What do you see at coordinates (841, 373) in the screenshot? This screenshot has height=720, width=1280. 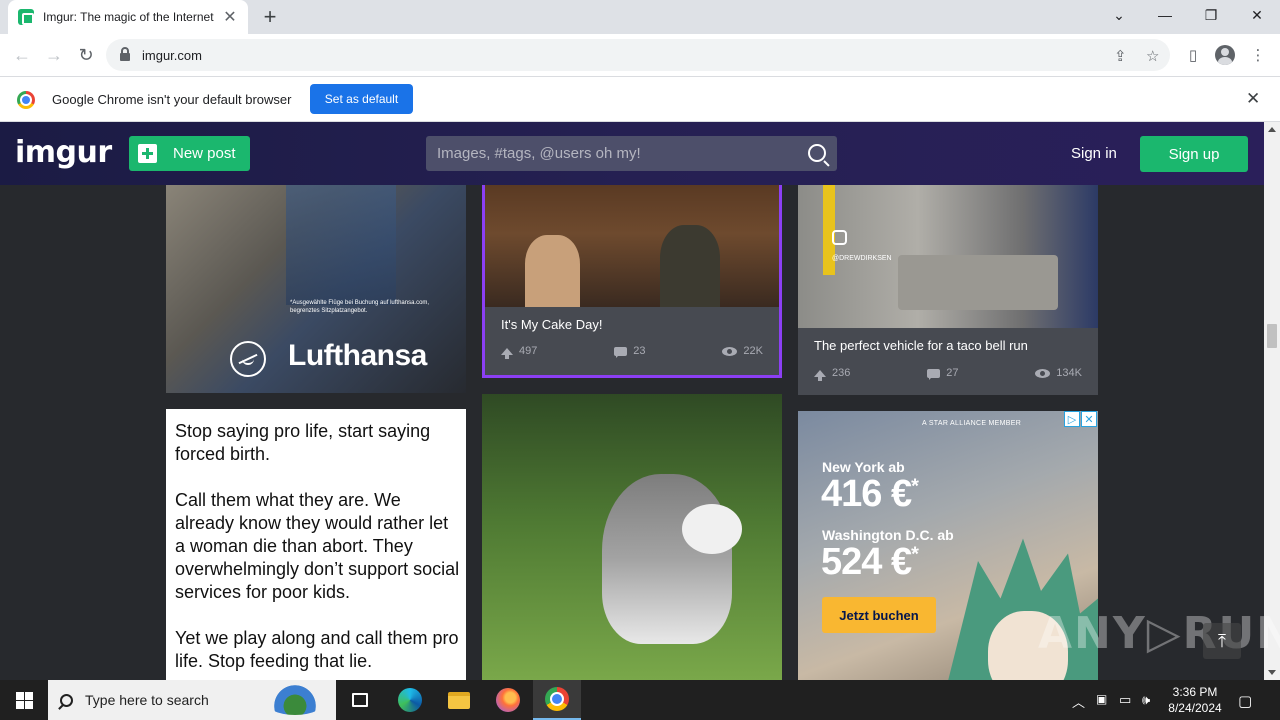 I see `upvote-count: 236` at bounding box center [841, 373].